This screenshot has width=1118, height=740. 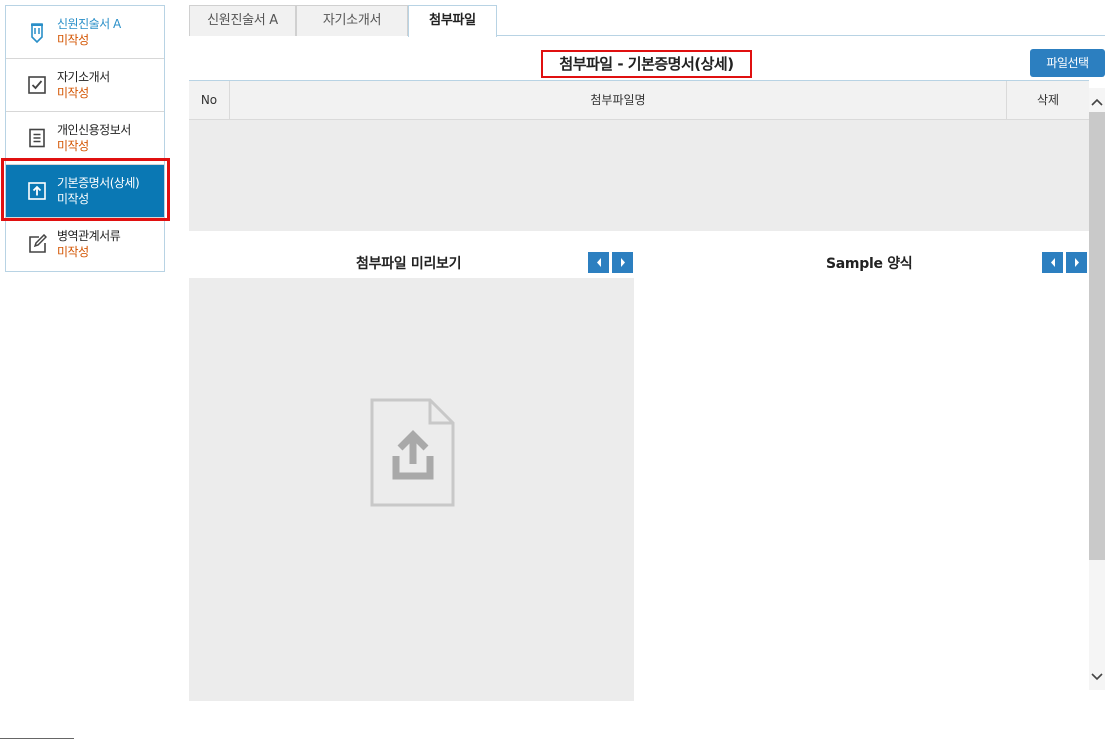 I want to click on column-header-delete: 삭제, so click(x=1048, y=100).